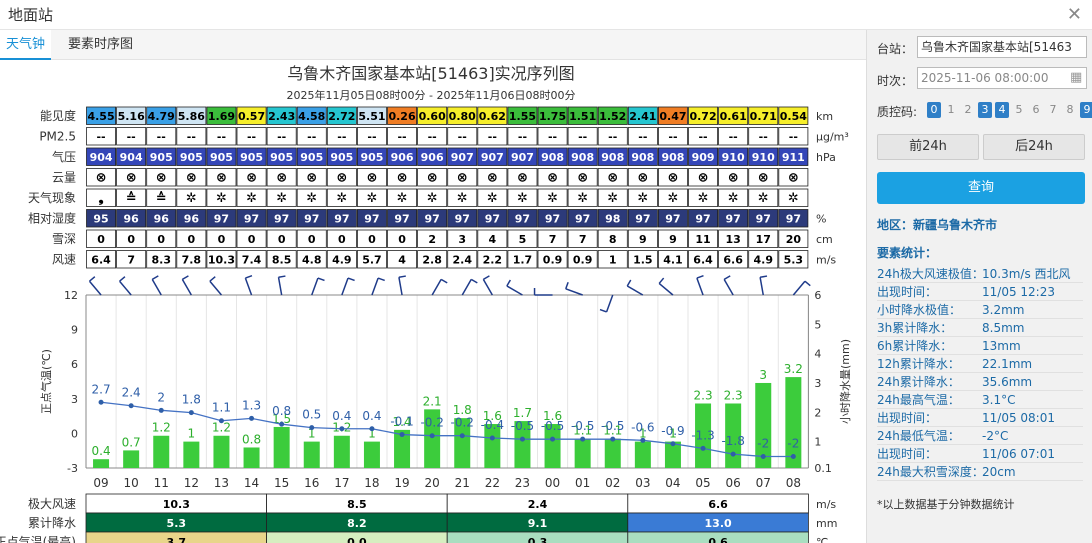  What do you see at coordinates (763, 375) in the screenshot?
I see `precip-bar-label: 3` at bounding box center [763, 375].